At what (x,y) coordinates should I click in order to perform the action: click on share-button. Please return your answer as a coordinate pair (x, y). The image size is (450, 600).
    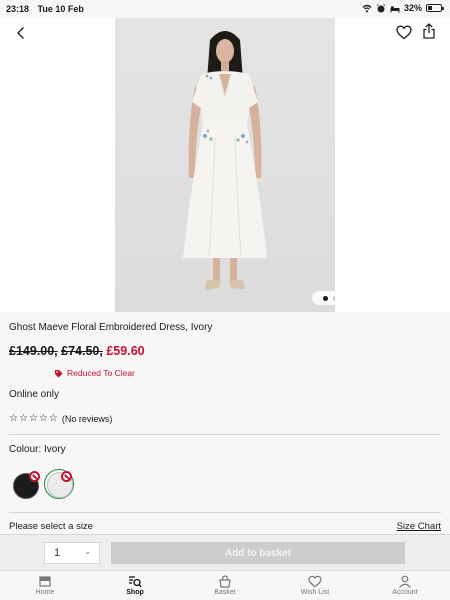
    Looking at the image, I should click on (429, 31).